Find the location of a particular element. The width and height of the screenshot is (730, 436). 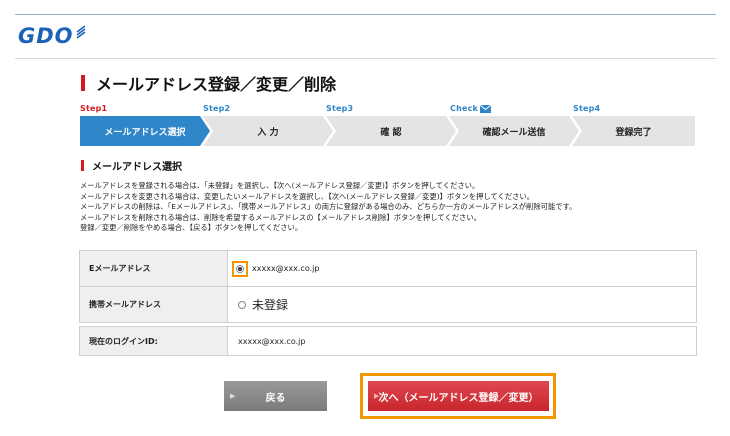

check-label-text: Check is located at coordinates (464, 108).